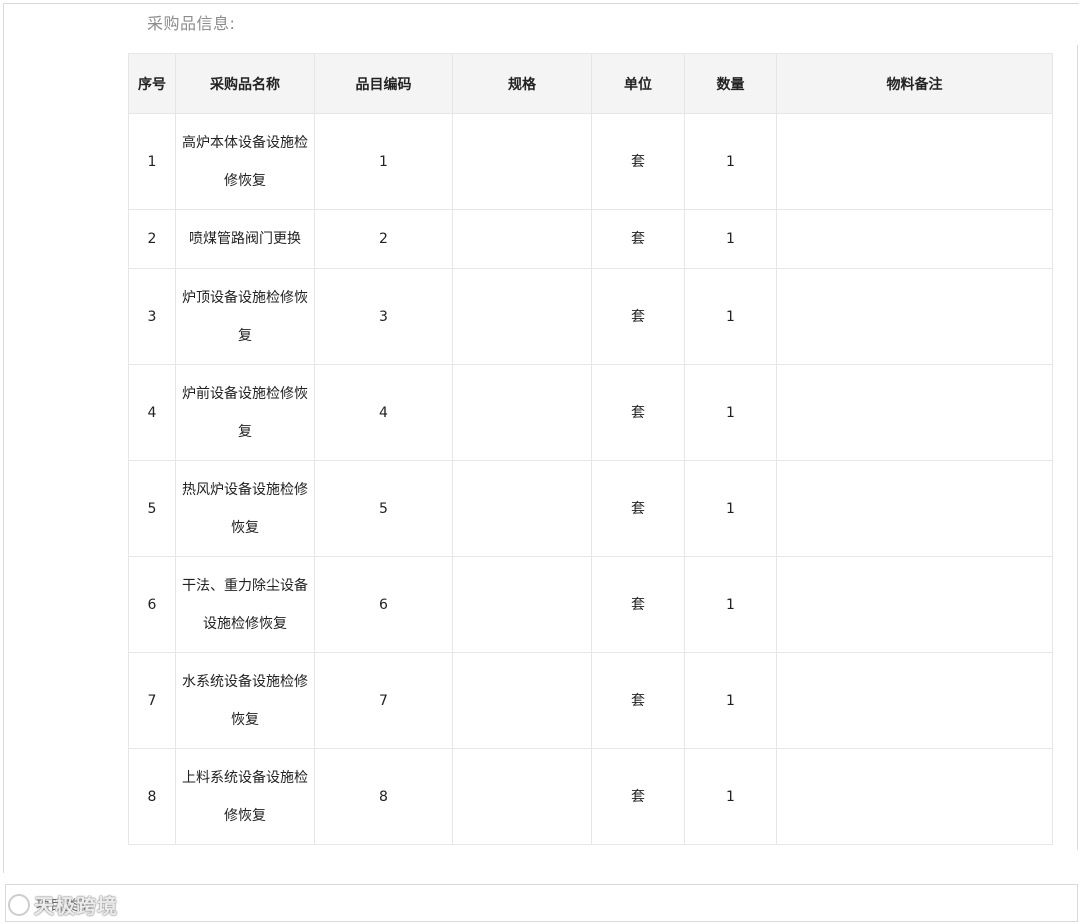 The height and width of the screenshot is (924, 1080). I want to click on cell-name-text: 高炉本体设备设施检修恢复, so click(245, 161).